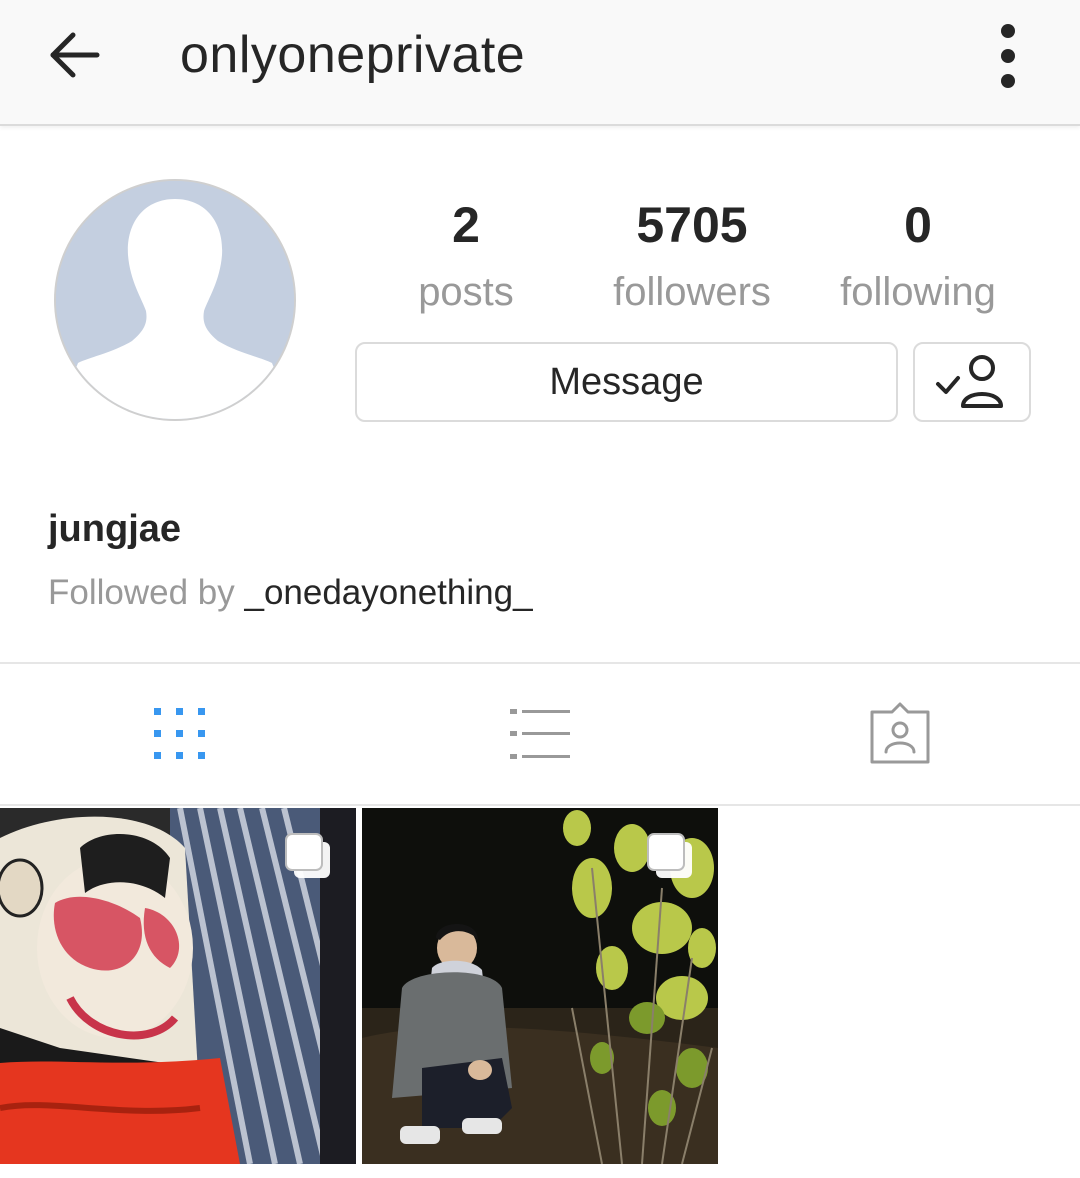 The image size is (1080, 1178). I want to click on following-status-button, so click(972, 382).